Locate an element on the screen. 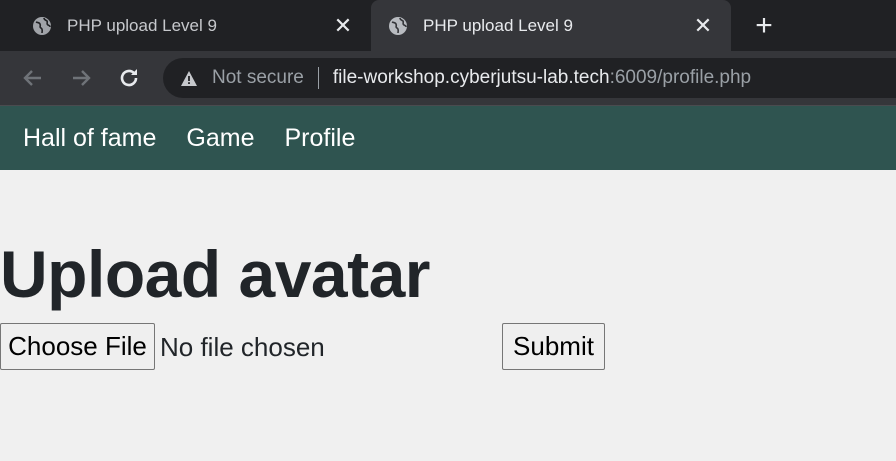 The height and width of the screenshot is (461, 896). warning-icon is located at coordinates (189, 78).